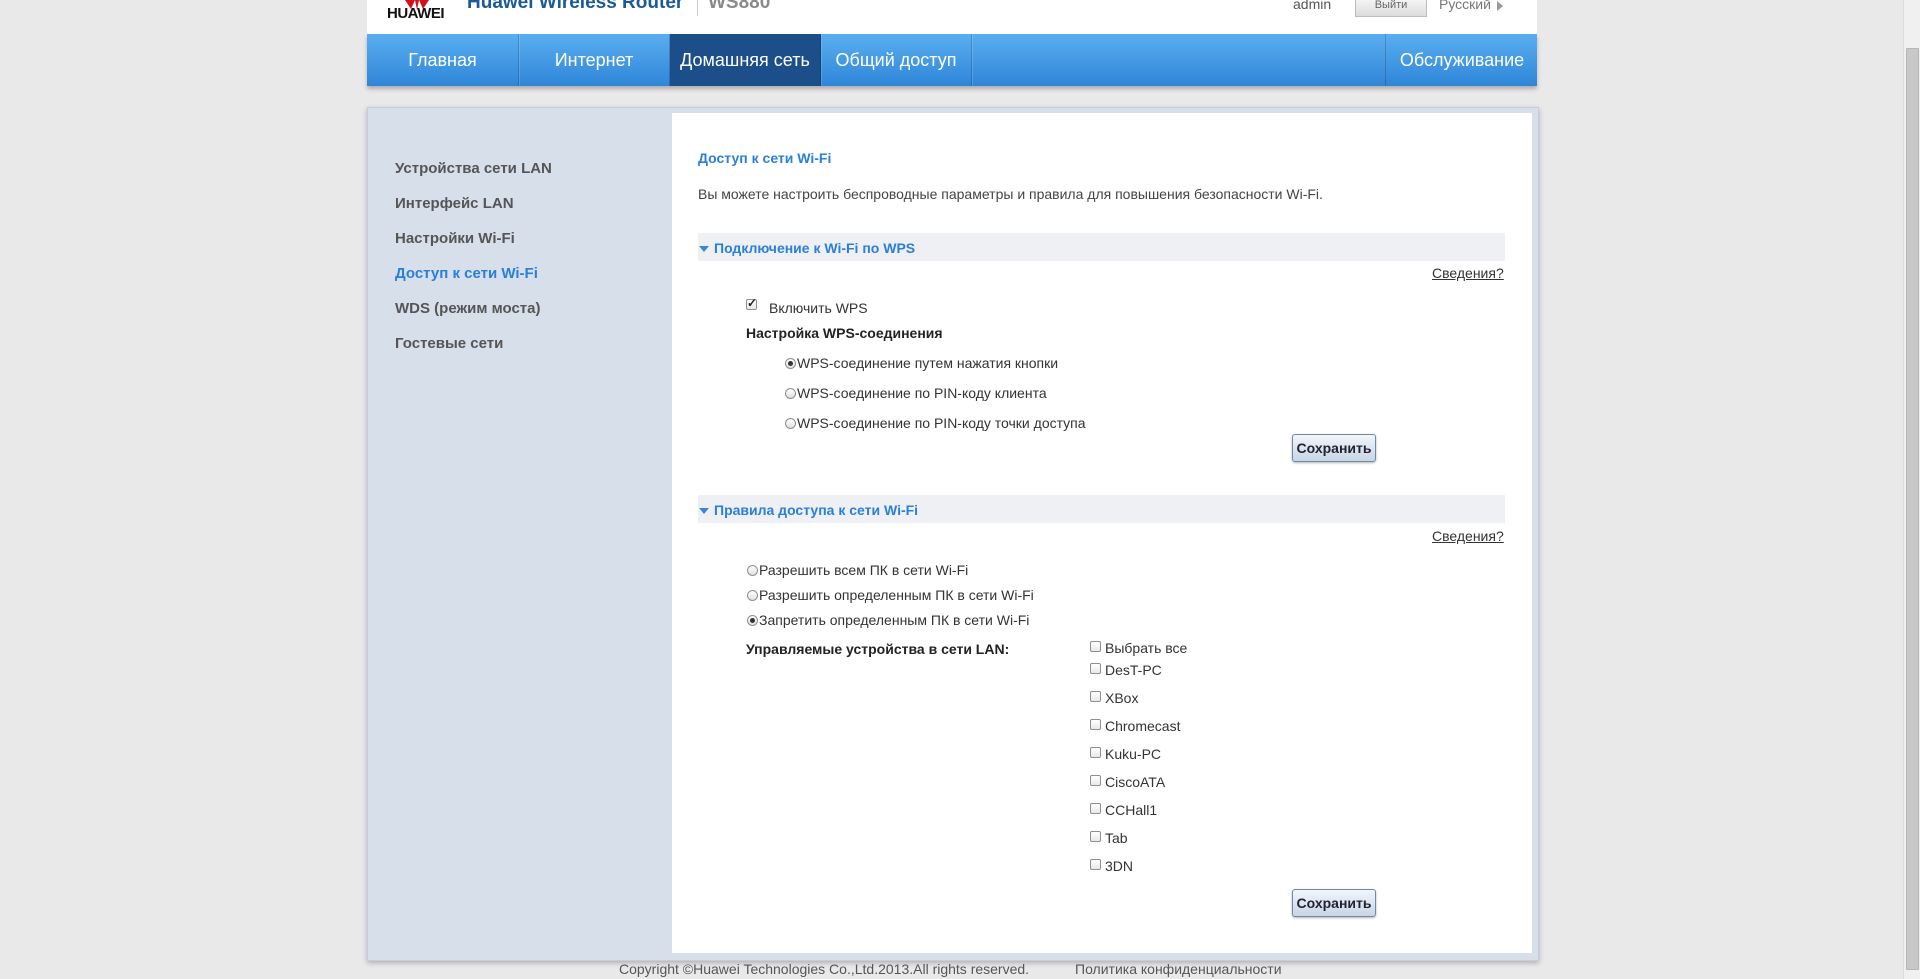  Describe the element at coordinates (1135, 782) in the screenshot. I see `device-name: CiscoATA` at that location.